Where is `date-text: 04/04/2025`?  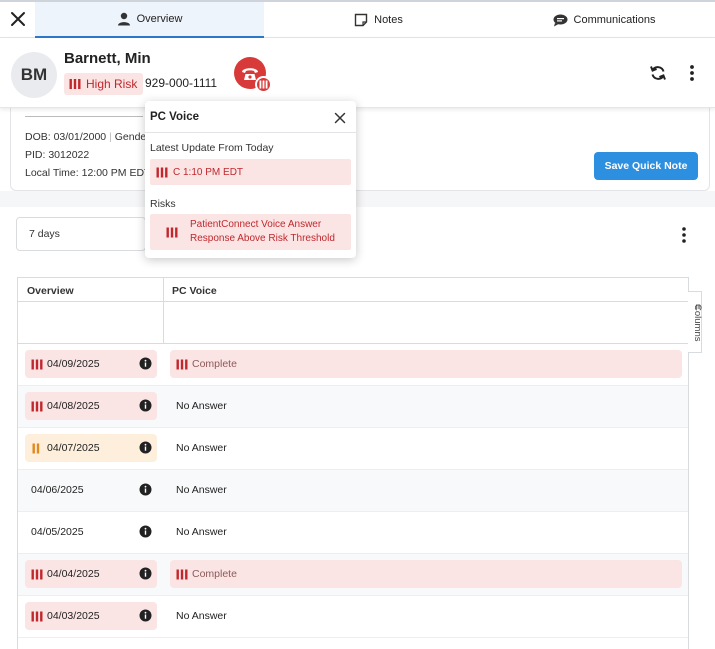
date-text: 04/04/2025 is located at coordinates (73, 574).